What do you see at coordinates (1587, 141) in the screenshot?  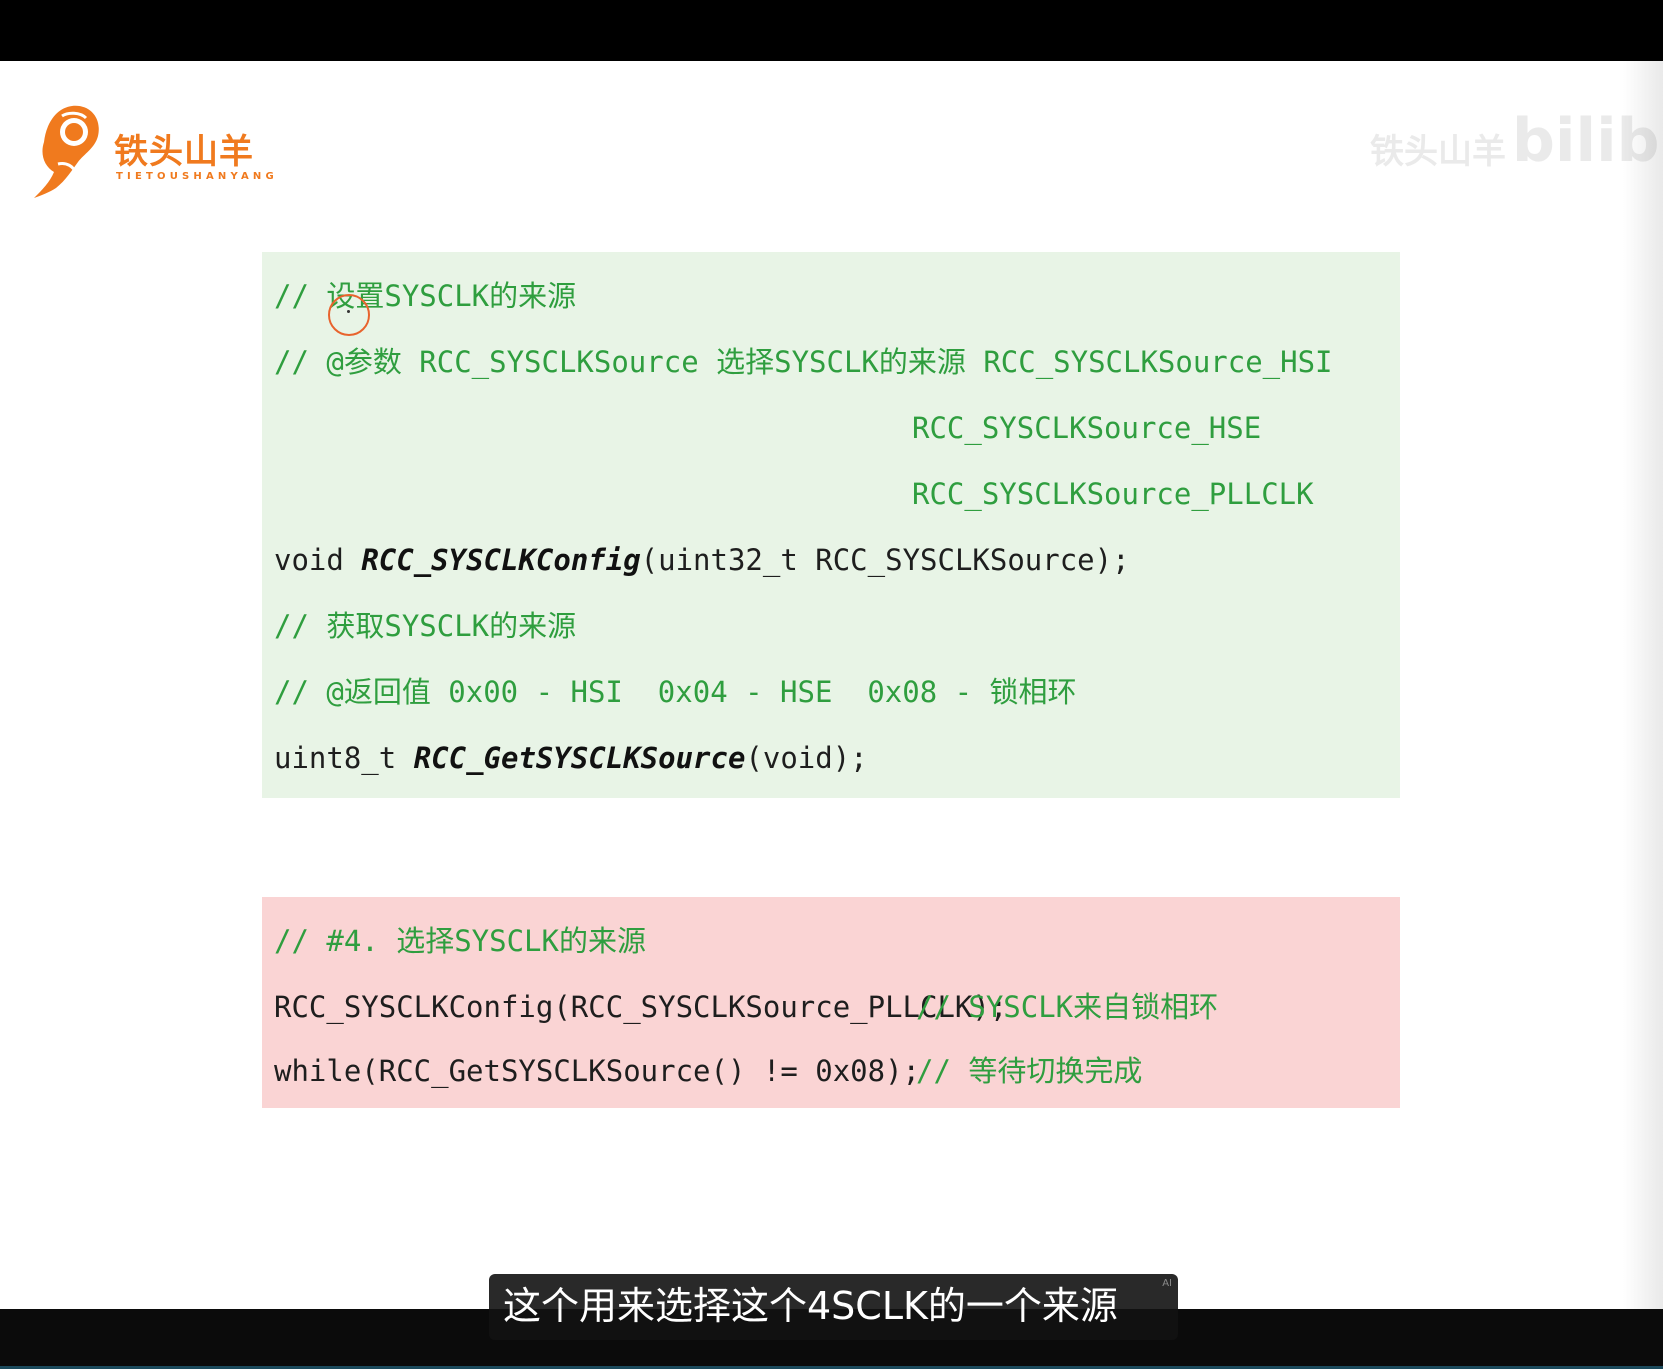 I see `watermark-site-logo: bilibili` at bounding box center [1587, 141].